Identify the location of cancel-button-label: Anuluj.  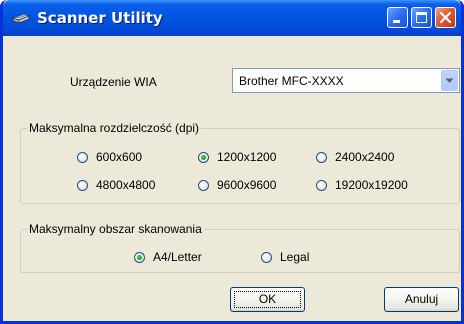
(421, 299).